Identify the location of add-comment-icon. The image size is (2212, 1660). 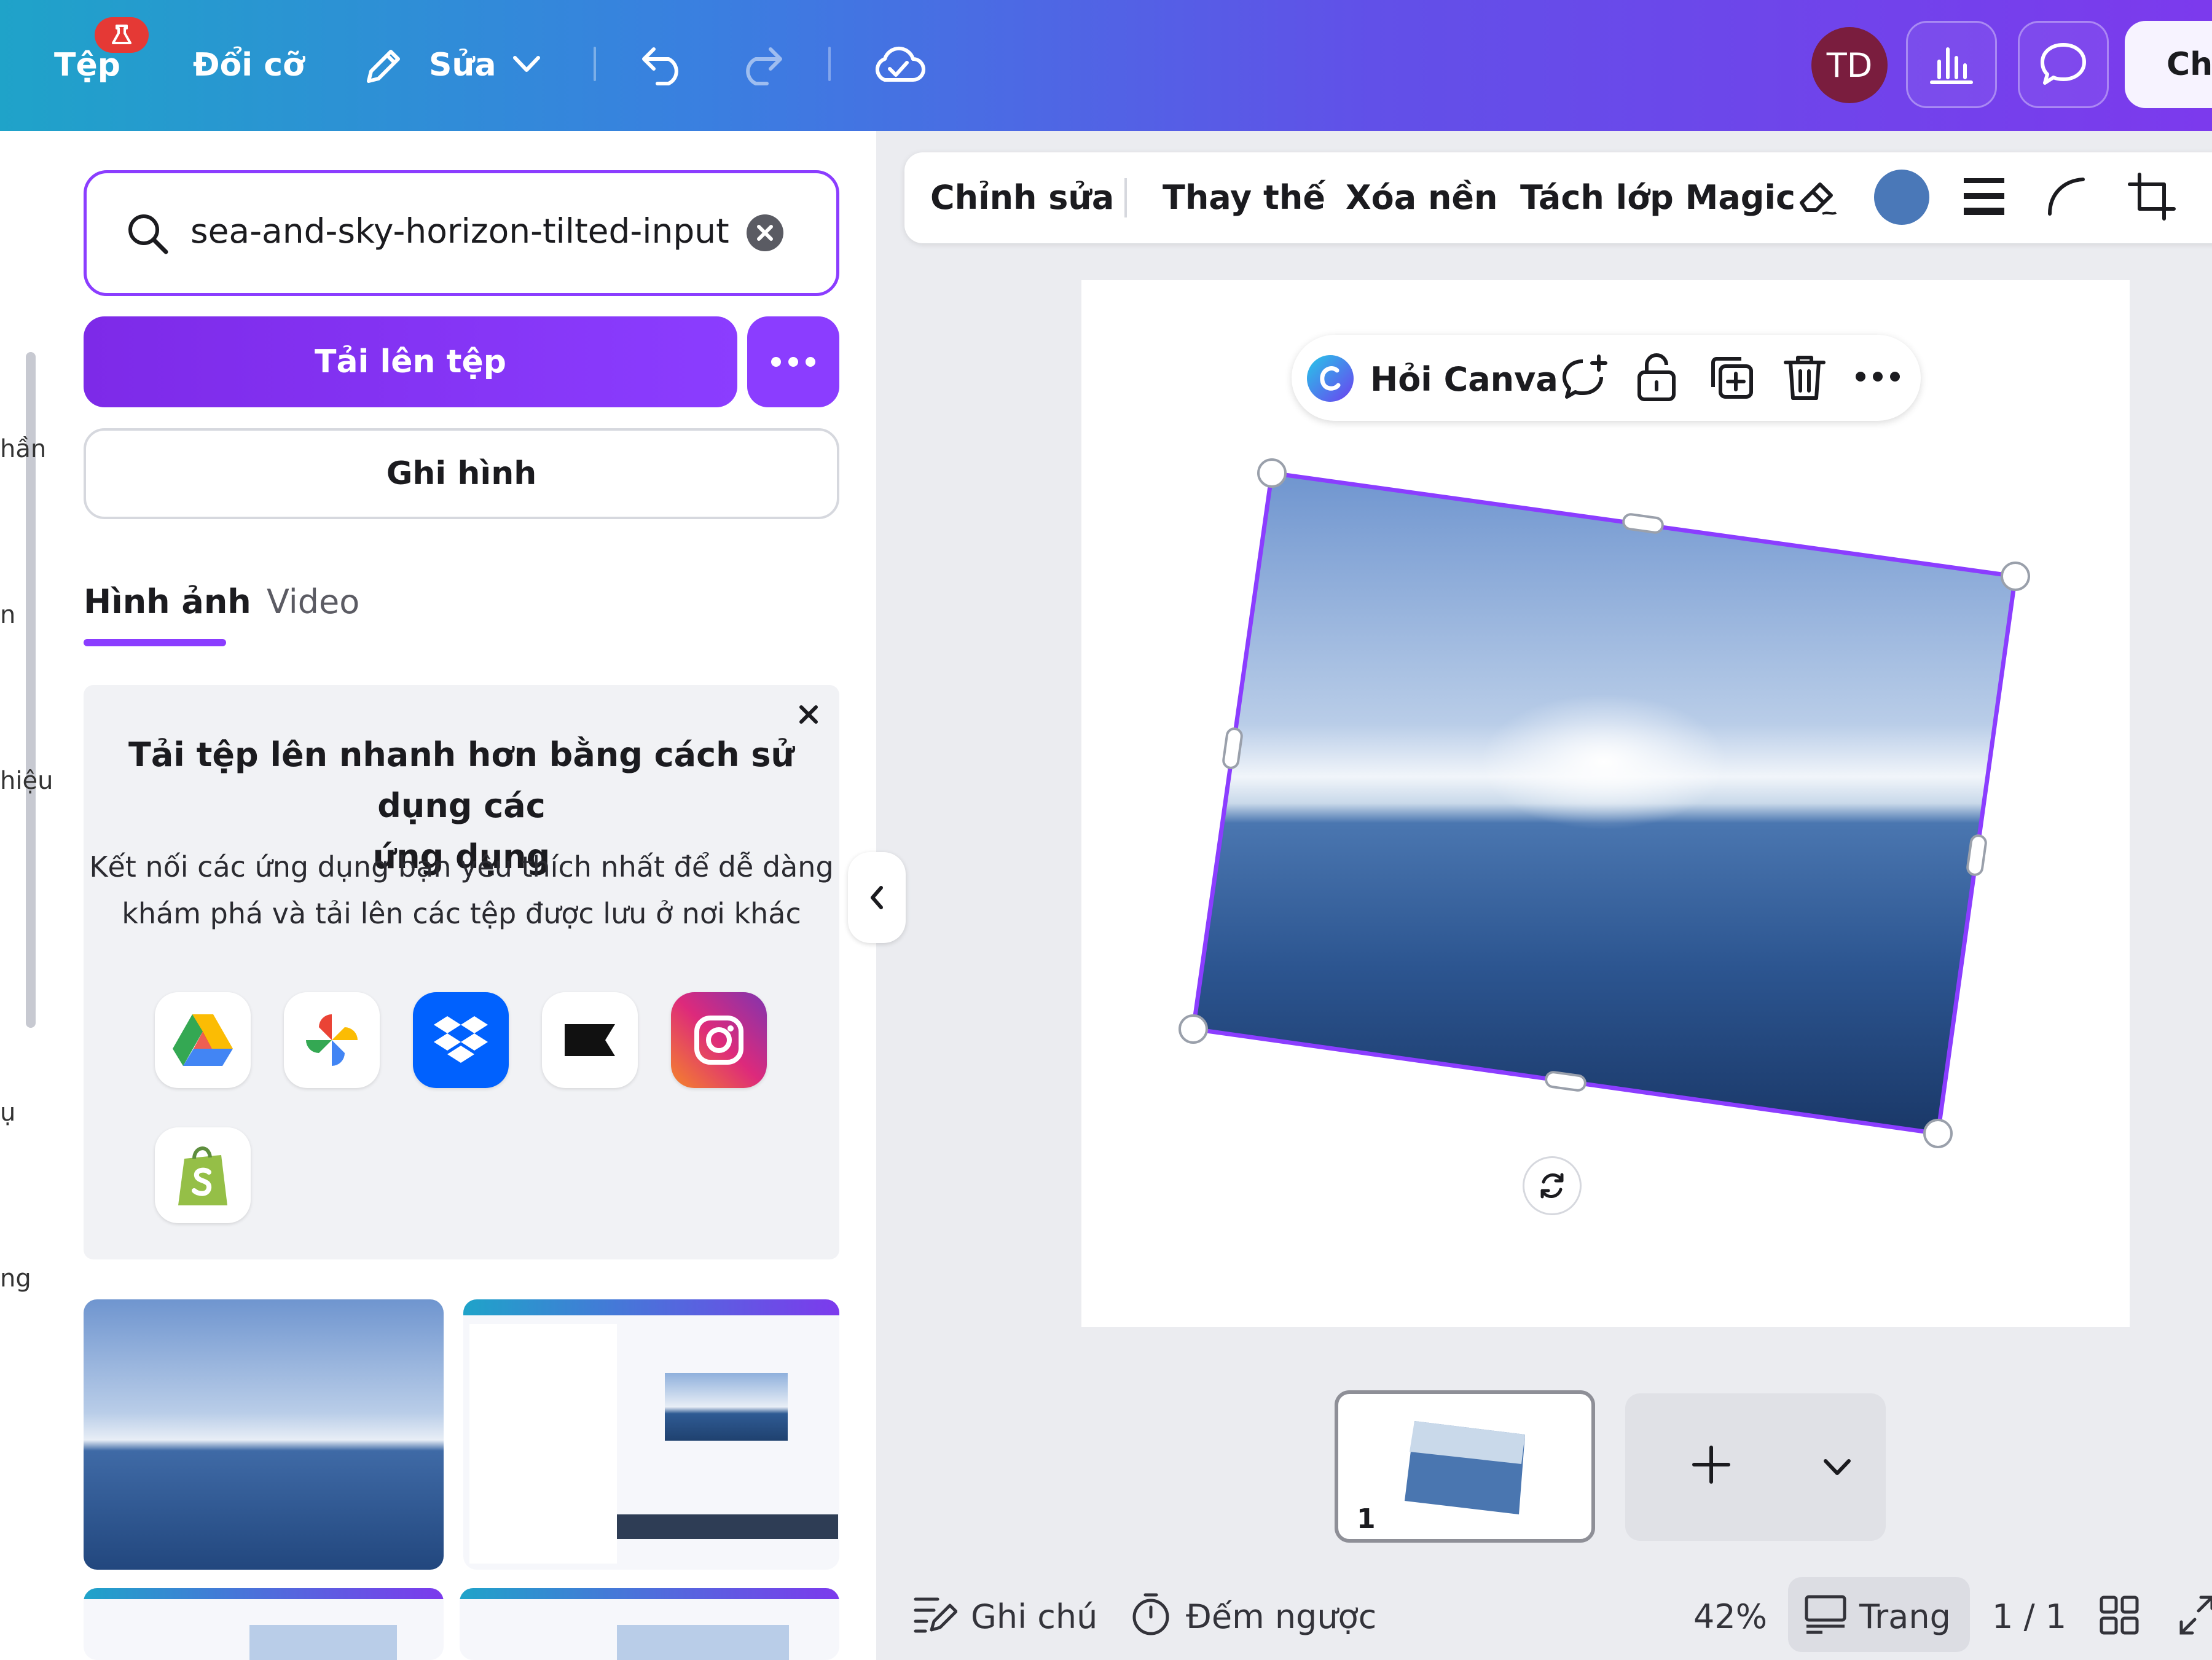
(1585, 379).